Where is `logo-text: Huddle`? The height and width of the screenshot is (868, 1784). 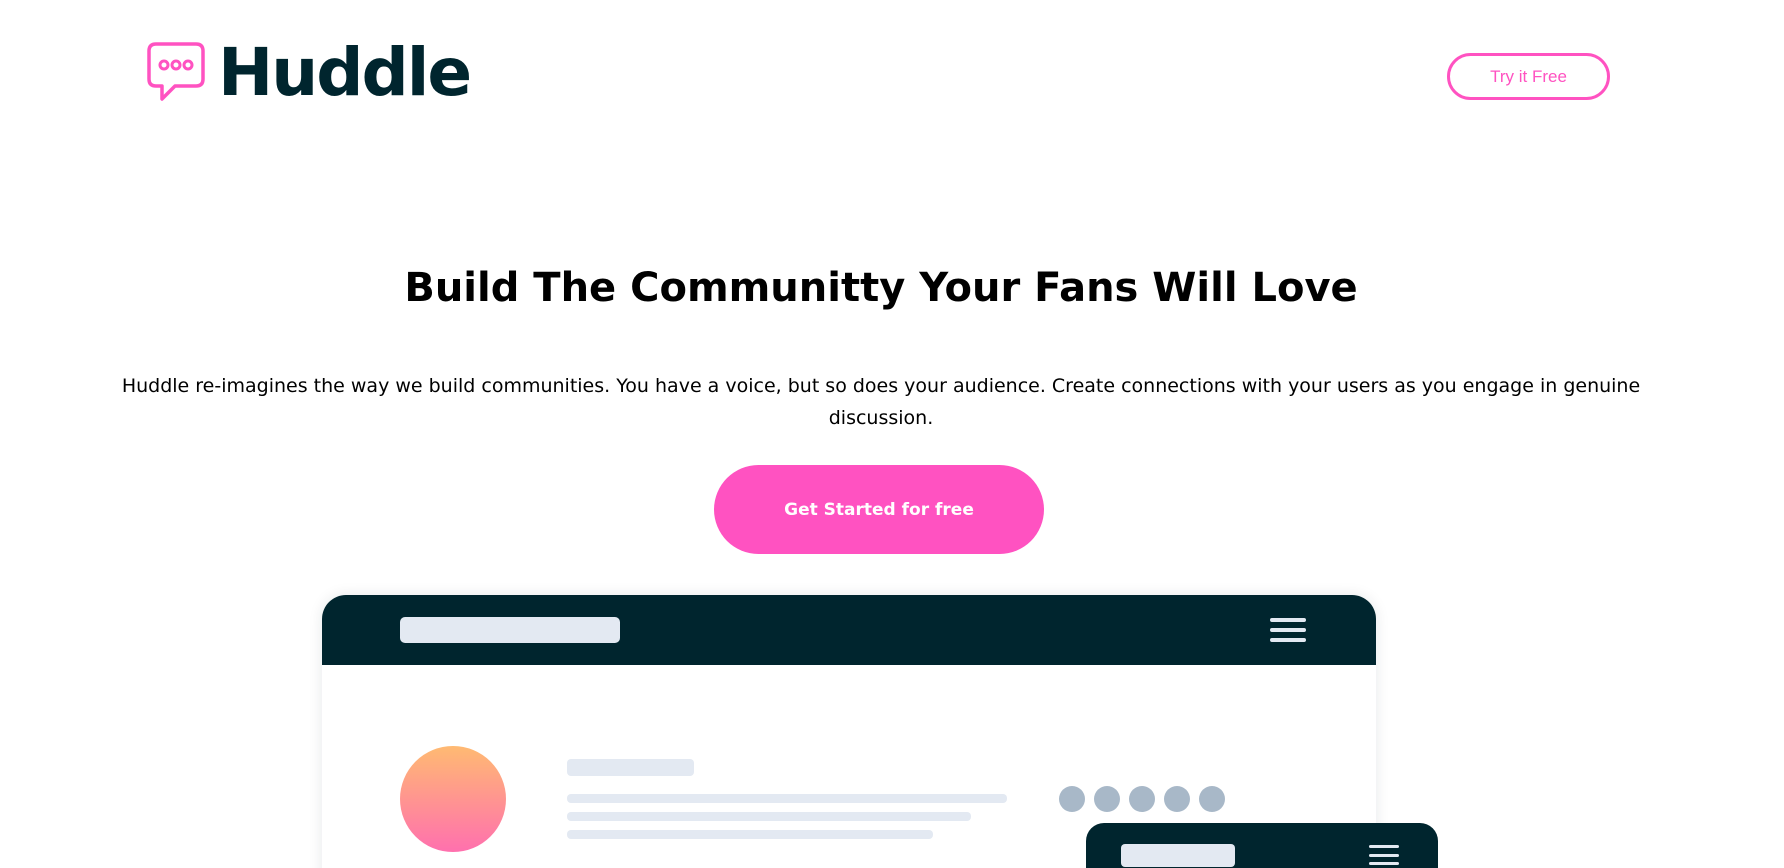 logo-text: Huddle is located at coordinates (345, 72).